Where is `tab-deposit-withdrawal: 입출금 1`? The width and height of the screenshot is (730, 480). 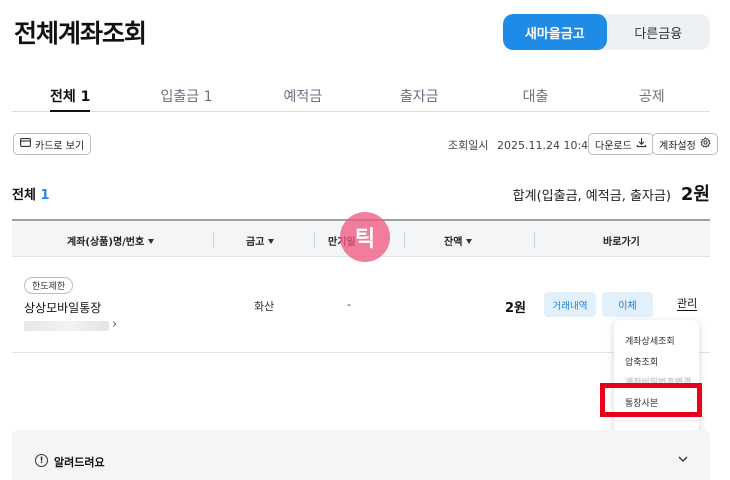
tab-deposit-withdrawal: 입출금 1 is located at coordinates (186, 94).